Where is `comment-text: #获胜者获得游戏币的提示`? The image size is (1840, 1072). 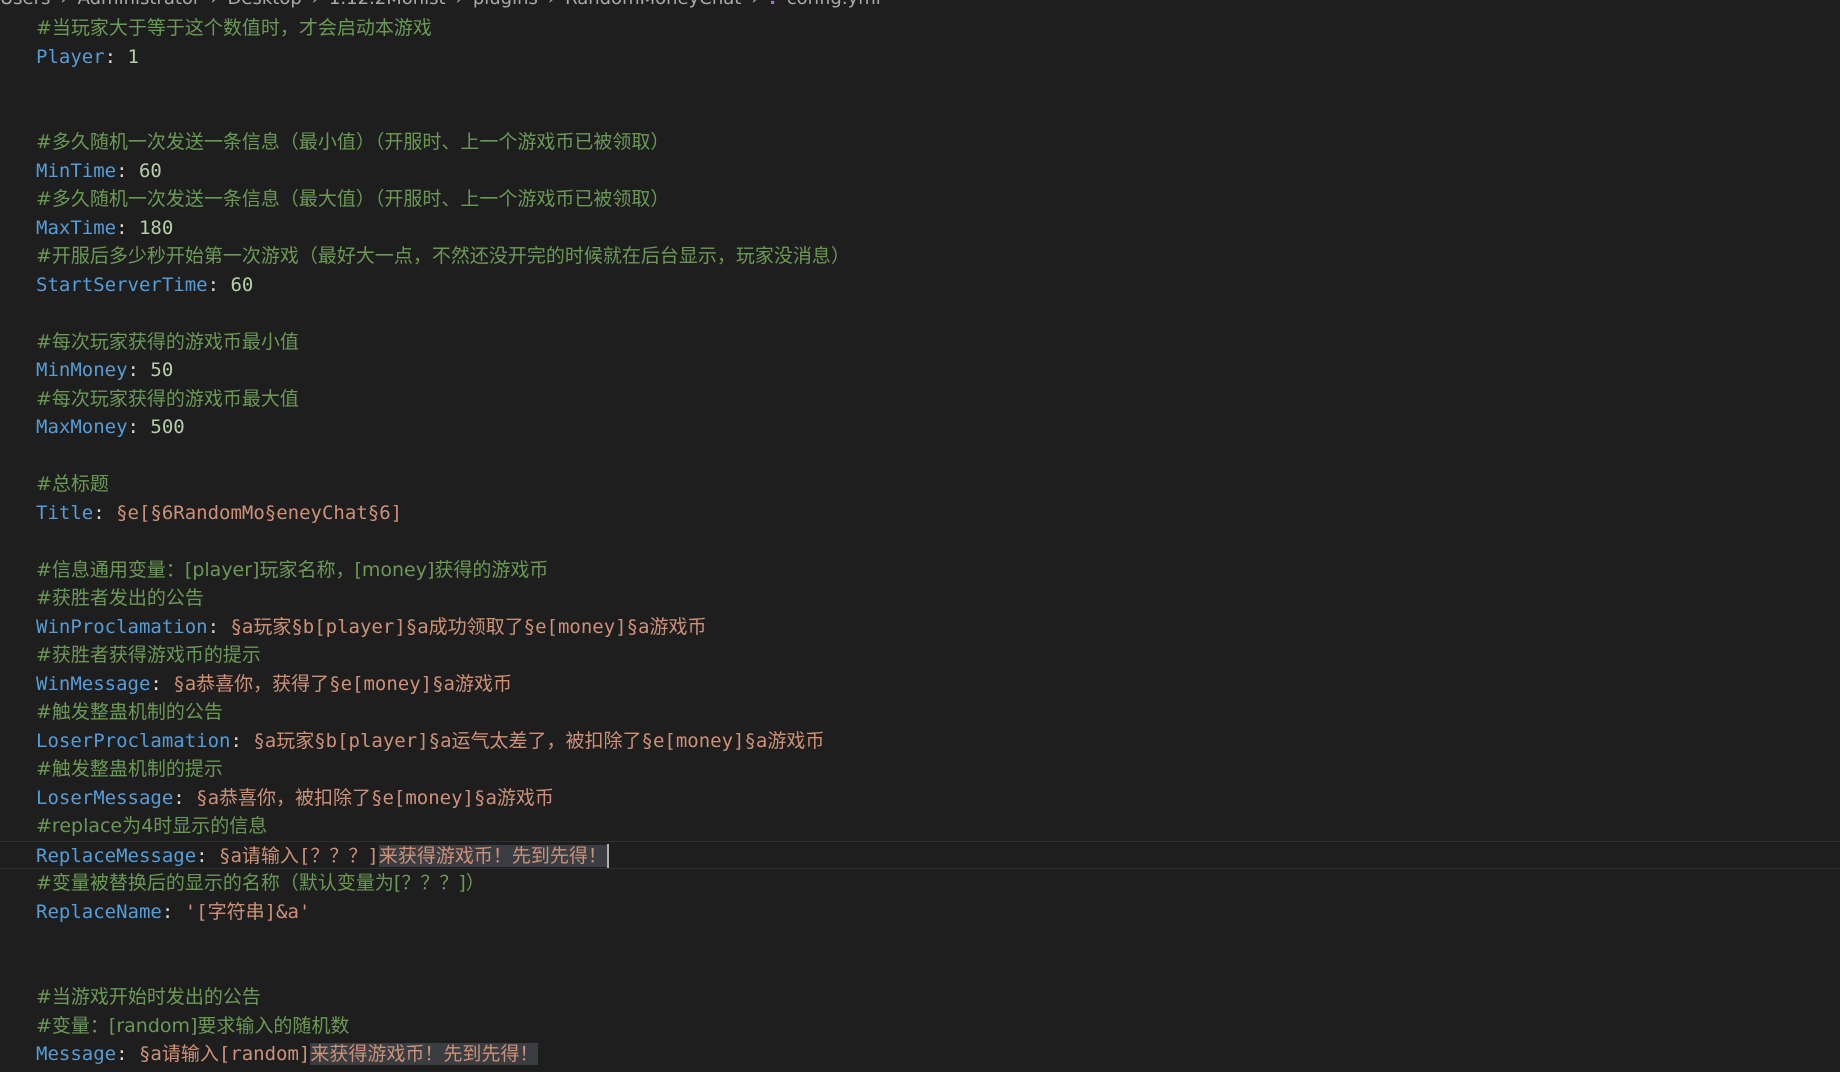
comment-text: #获胜者获得游戏币的提示 is located at coordinates (148, 655).